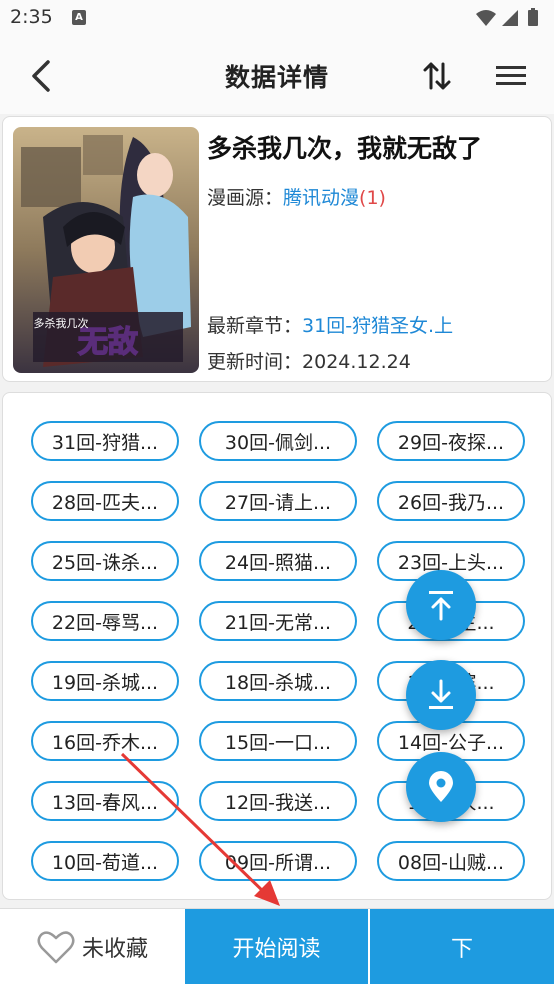 The height and width of the screenshot is (984, 554). What do you see at coordinates (56, 947) in the screenshot?
I see `heart-outline-icon` at bounding box center [56, 947].